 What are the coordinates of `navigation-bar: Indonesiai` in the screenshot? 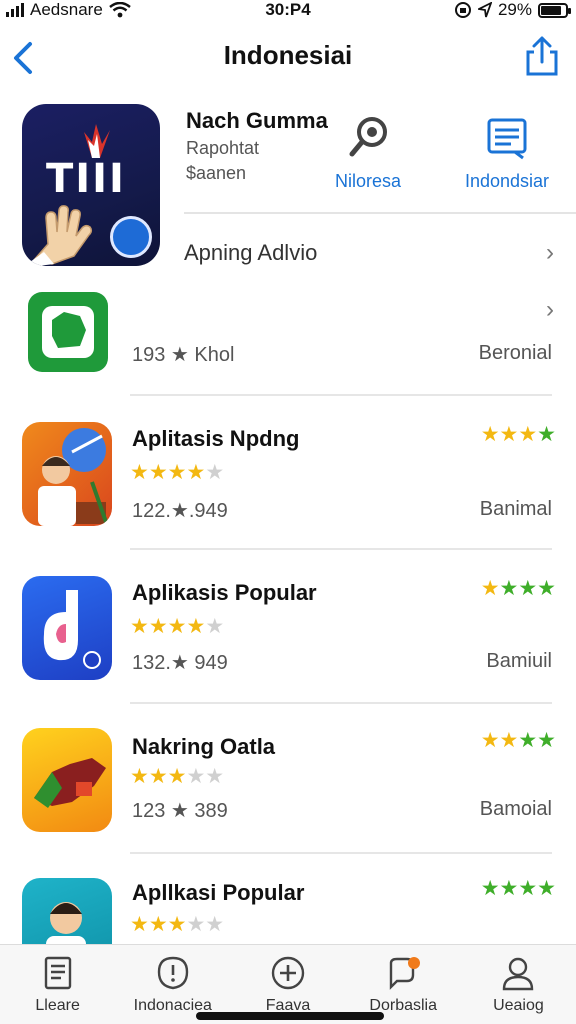 It's located at (288, 59).